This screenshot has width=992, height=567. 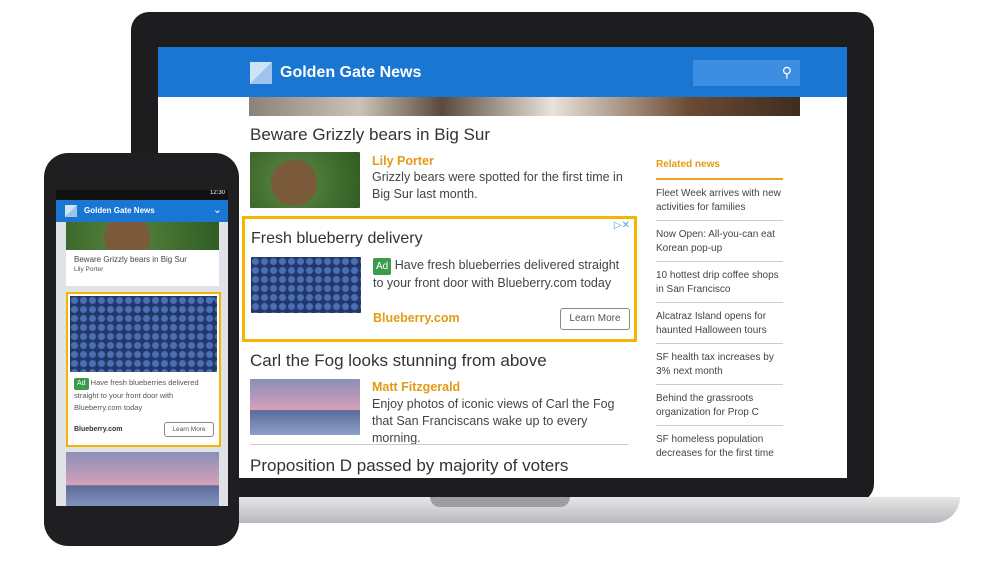 What do you see at coordinates (439, 444) in the screenshot?
I see `divider` at bounding box center [439, 444].